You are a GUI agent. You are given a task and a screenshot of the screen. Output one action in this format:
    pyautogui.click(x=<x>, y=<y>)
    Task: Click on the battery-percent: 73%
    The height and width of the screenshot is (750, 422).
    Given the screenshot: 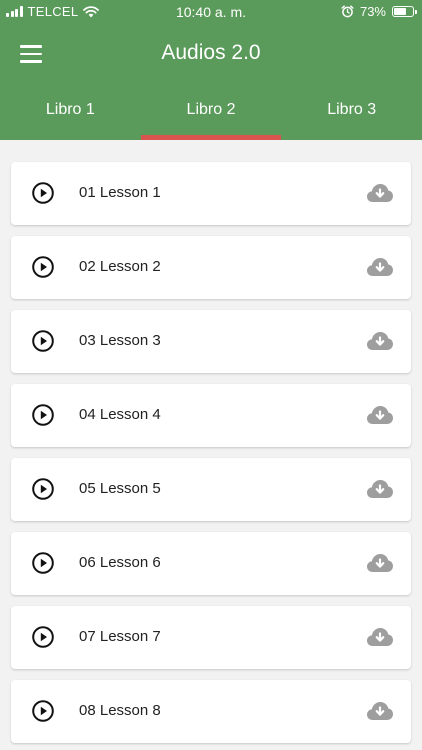 What is the action you would take?
    pyautogui.click(x=372, y=11)
    